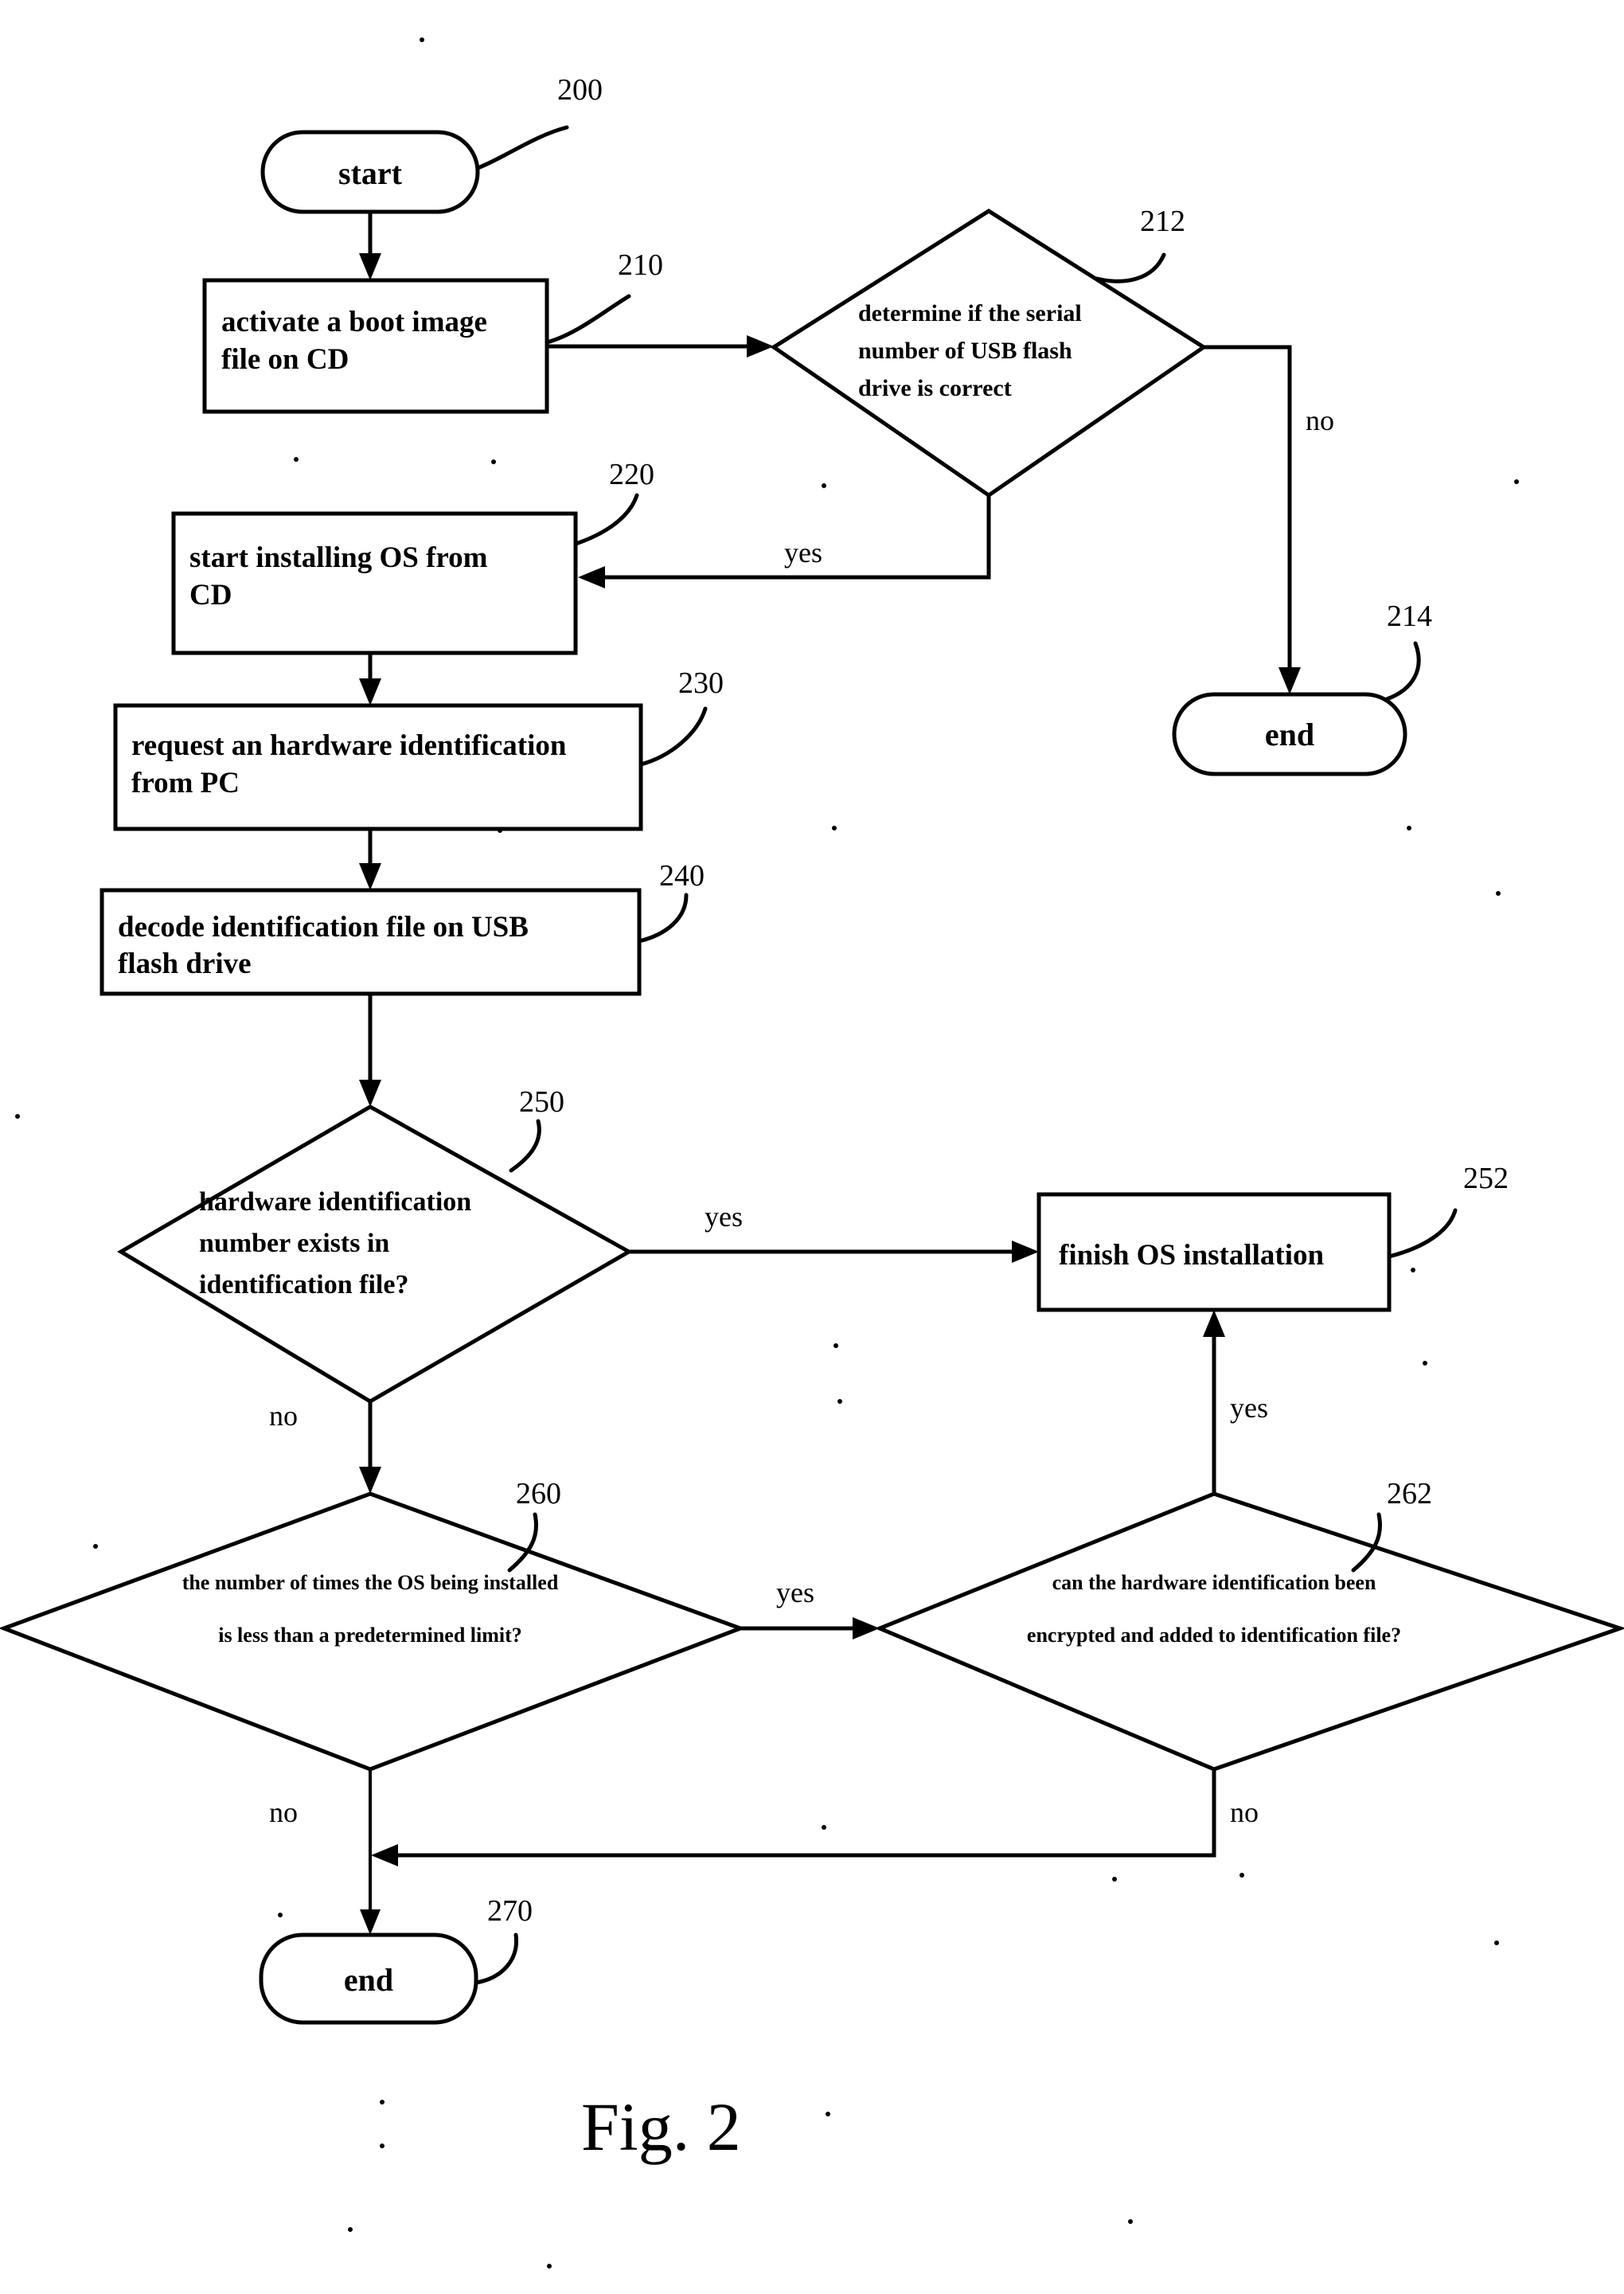 This screenshot has height=2294, width=1624. Describe the element at coordinates (660, 346) in the screenshot. I see `connector-activate-to-serial-check` at that location.